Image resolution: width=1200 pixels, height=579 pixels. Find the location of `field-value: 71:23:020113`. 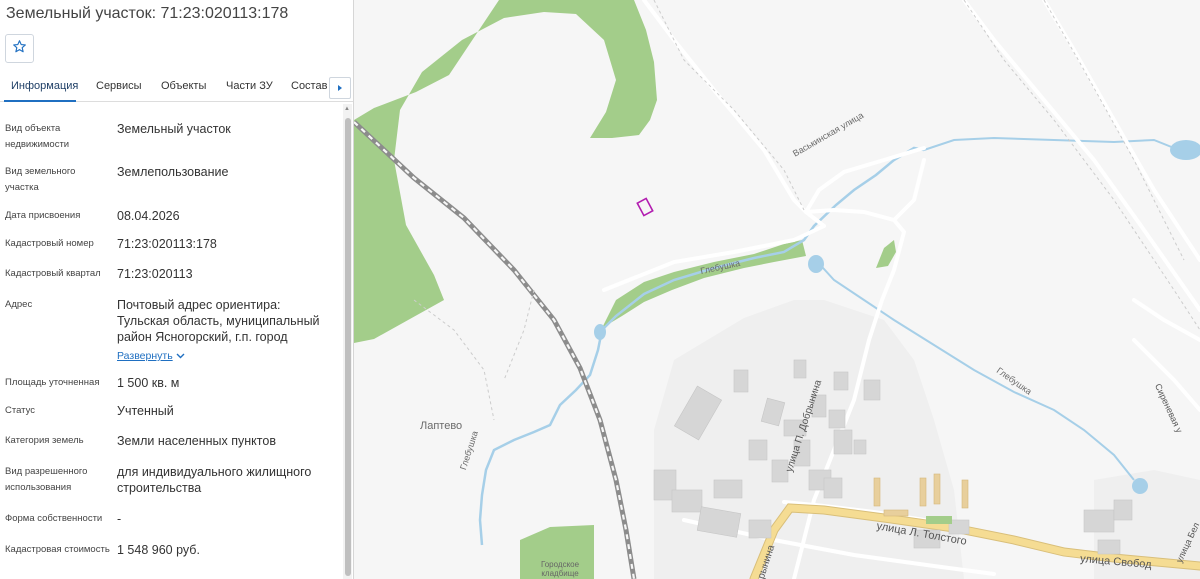

field-value: 71:23:020113 is located at coordinates (155, 274).